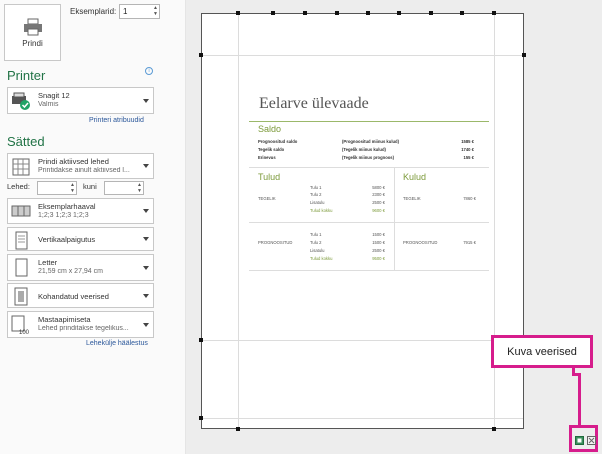 The width and height of the screenshot is (602, 454). Describe the element at coordinates (124, 188) in the screenshot. I see `pages-to-input: ▲ ▼` at that location.